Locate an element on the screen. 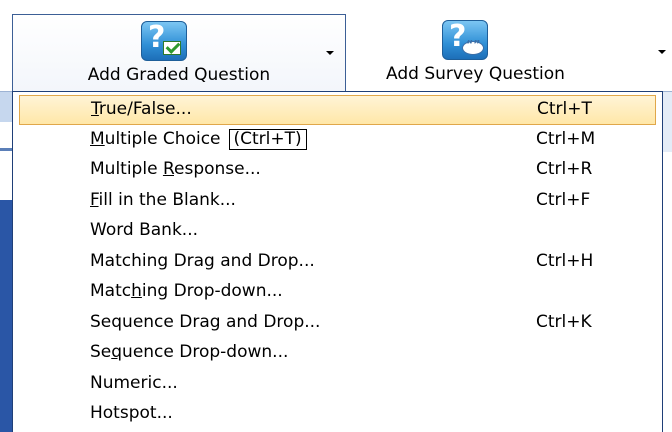 Image resolution: width=672 pixels, height=432 pixels. question-check-icon: ? is located at coordinates (164, 40).